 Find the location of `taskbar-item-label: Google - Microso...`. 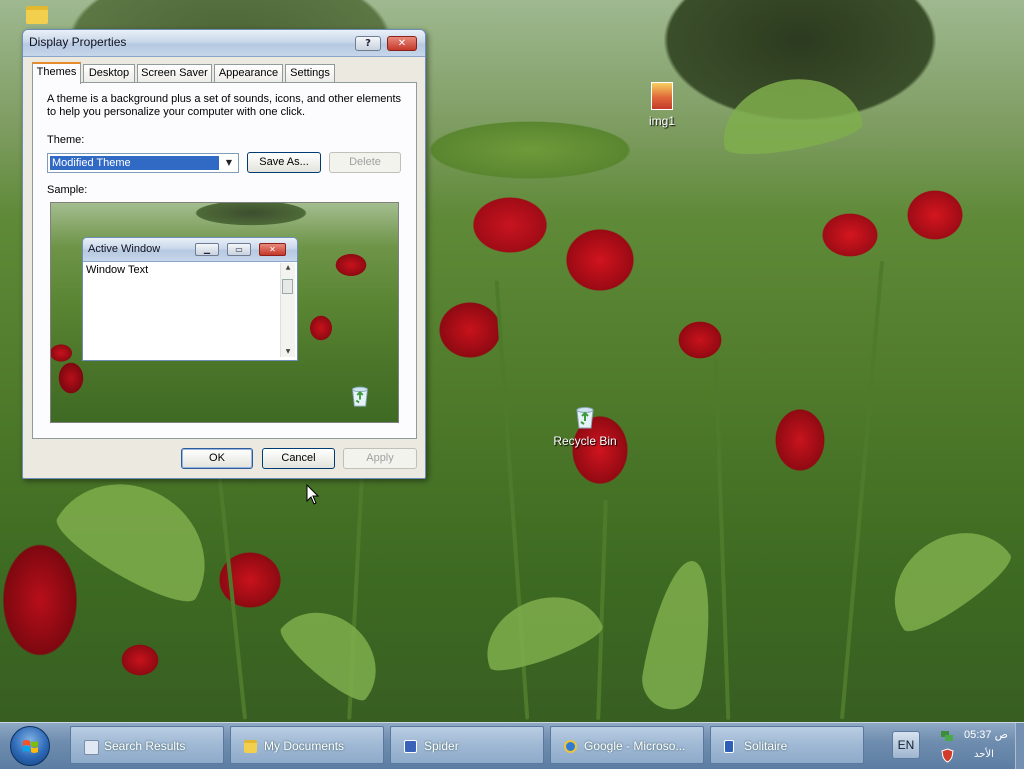

taskbar-item-label: Google - Microso... is located at coordinates (635, 746).